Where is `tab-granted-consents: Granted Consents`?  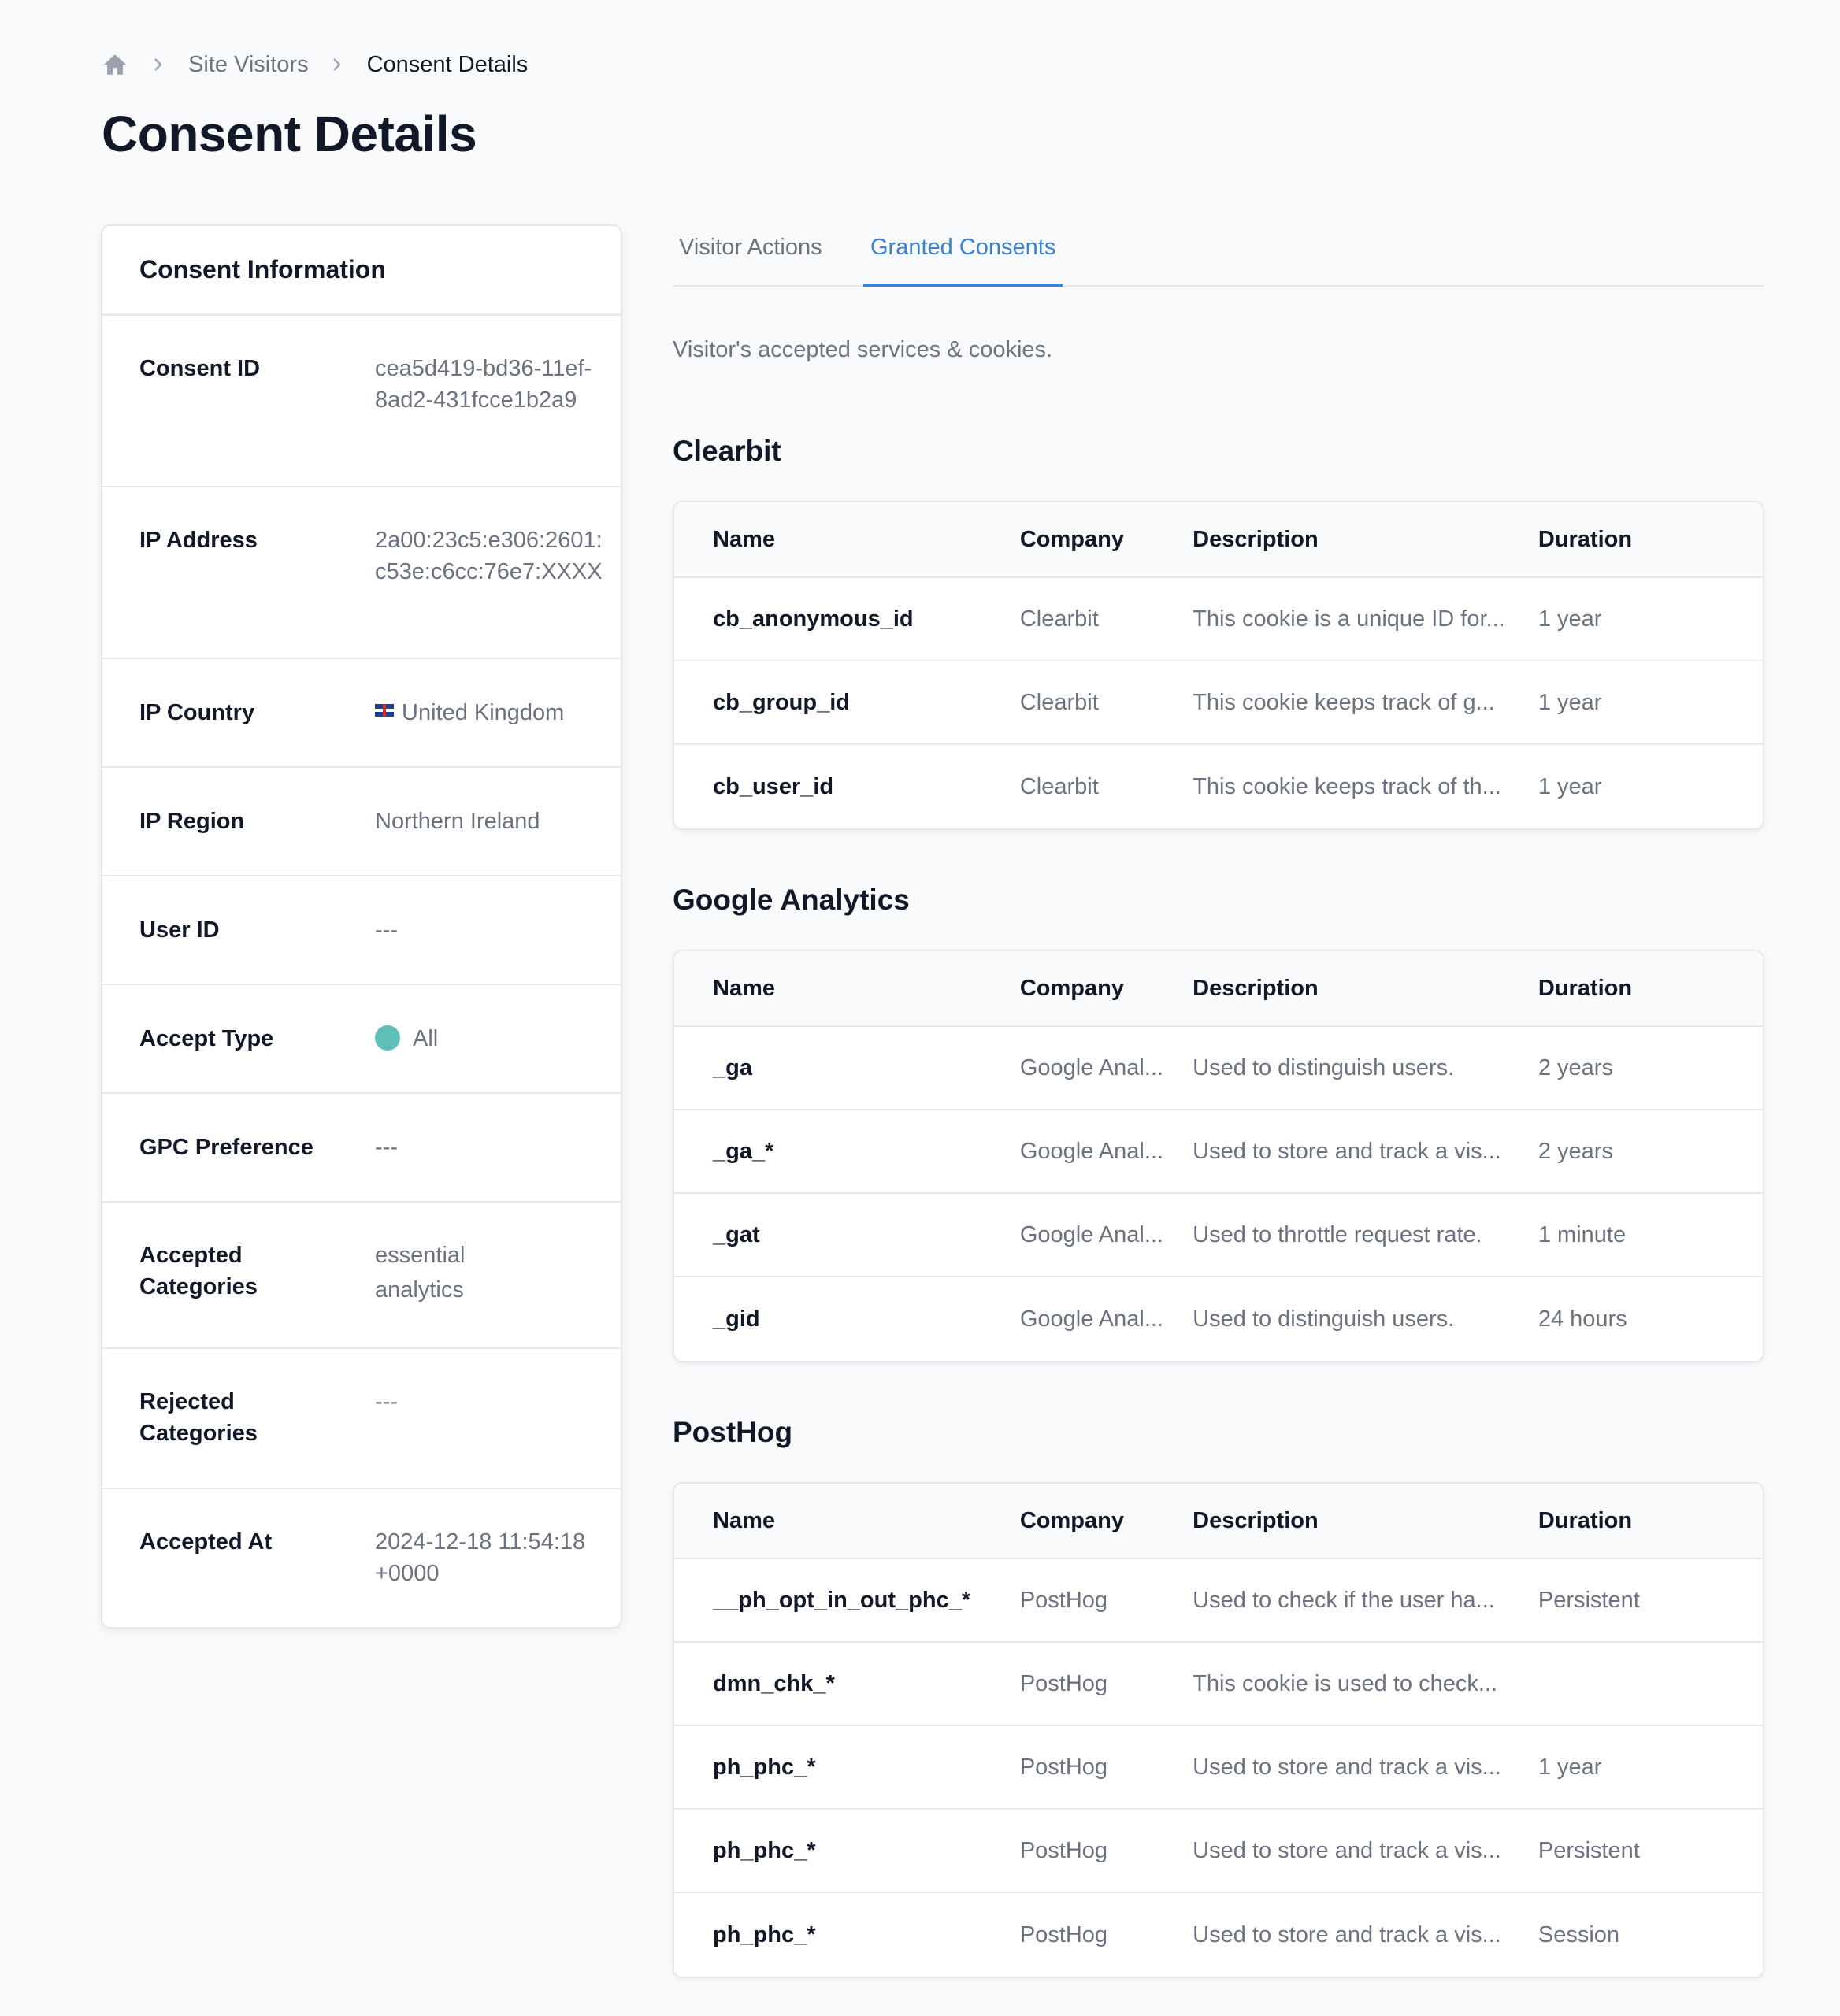 tab-granted-consents: Granted Consents is located at coordinates (963, 253).